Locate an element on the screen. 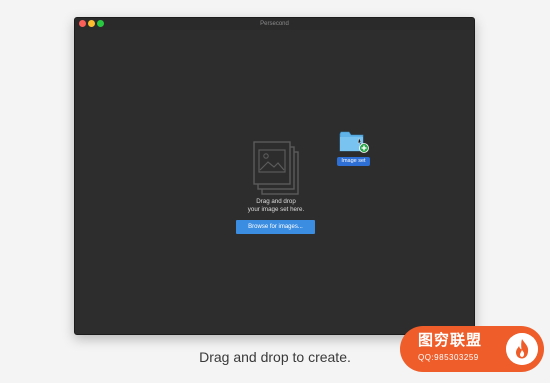 The image size is (550, 383). drop-instruction-line2: your image set here. is located at coordinates (276, 209).